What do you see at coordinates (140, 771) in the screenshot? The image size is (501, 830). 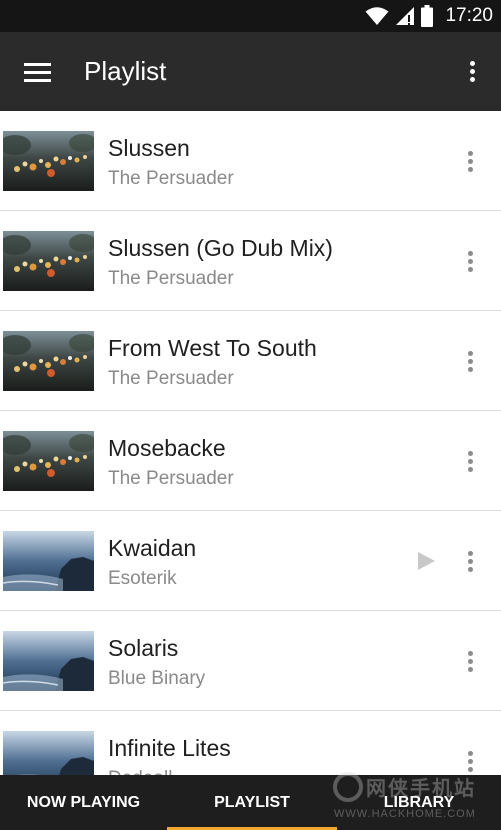 I see `track-artist: Dedeall` at bounding box center [140, 771].